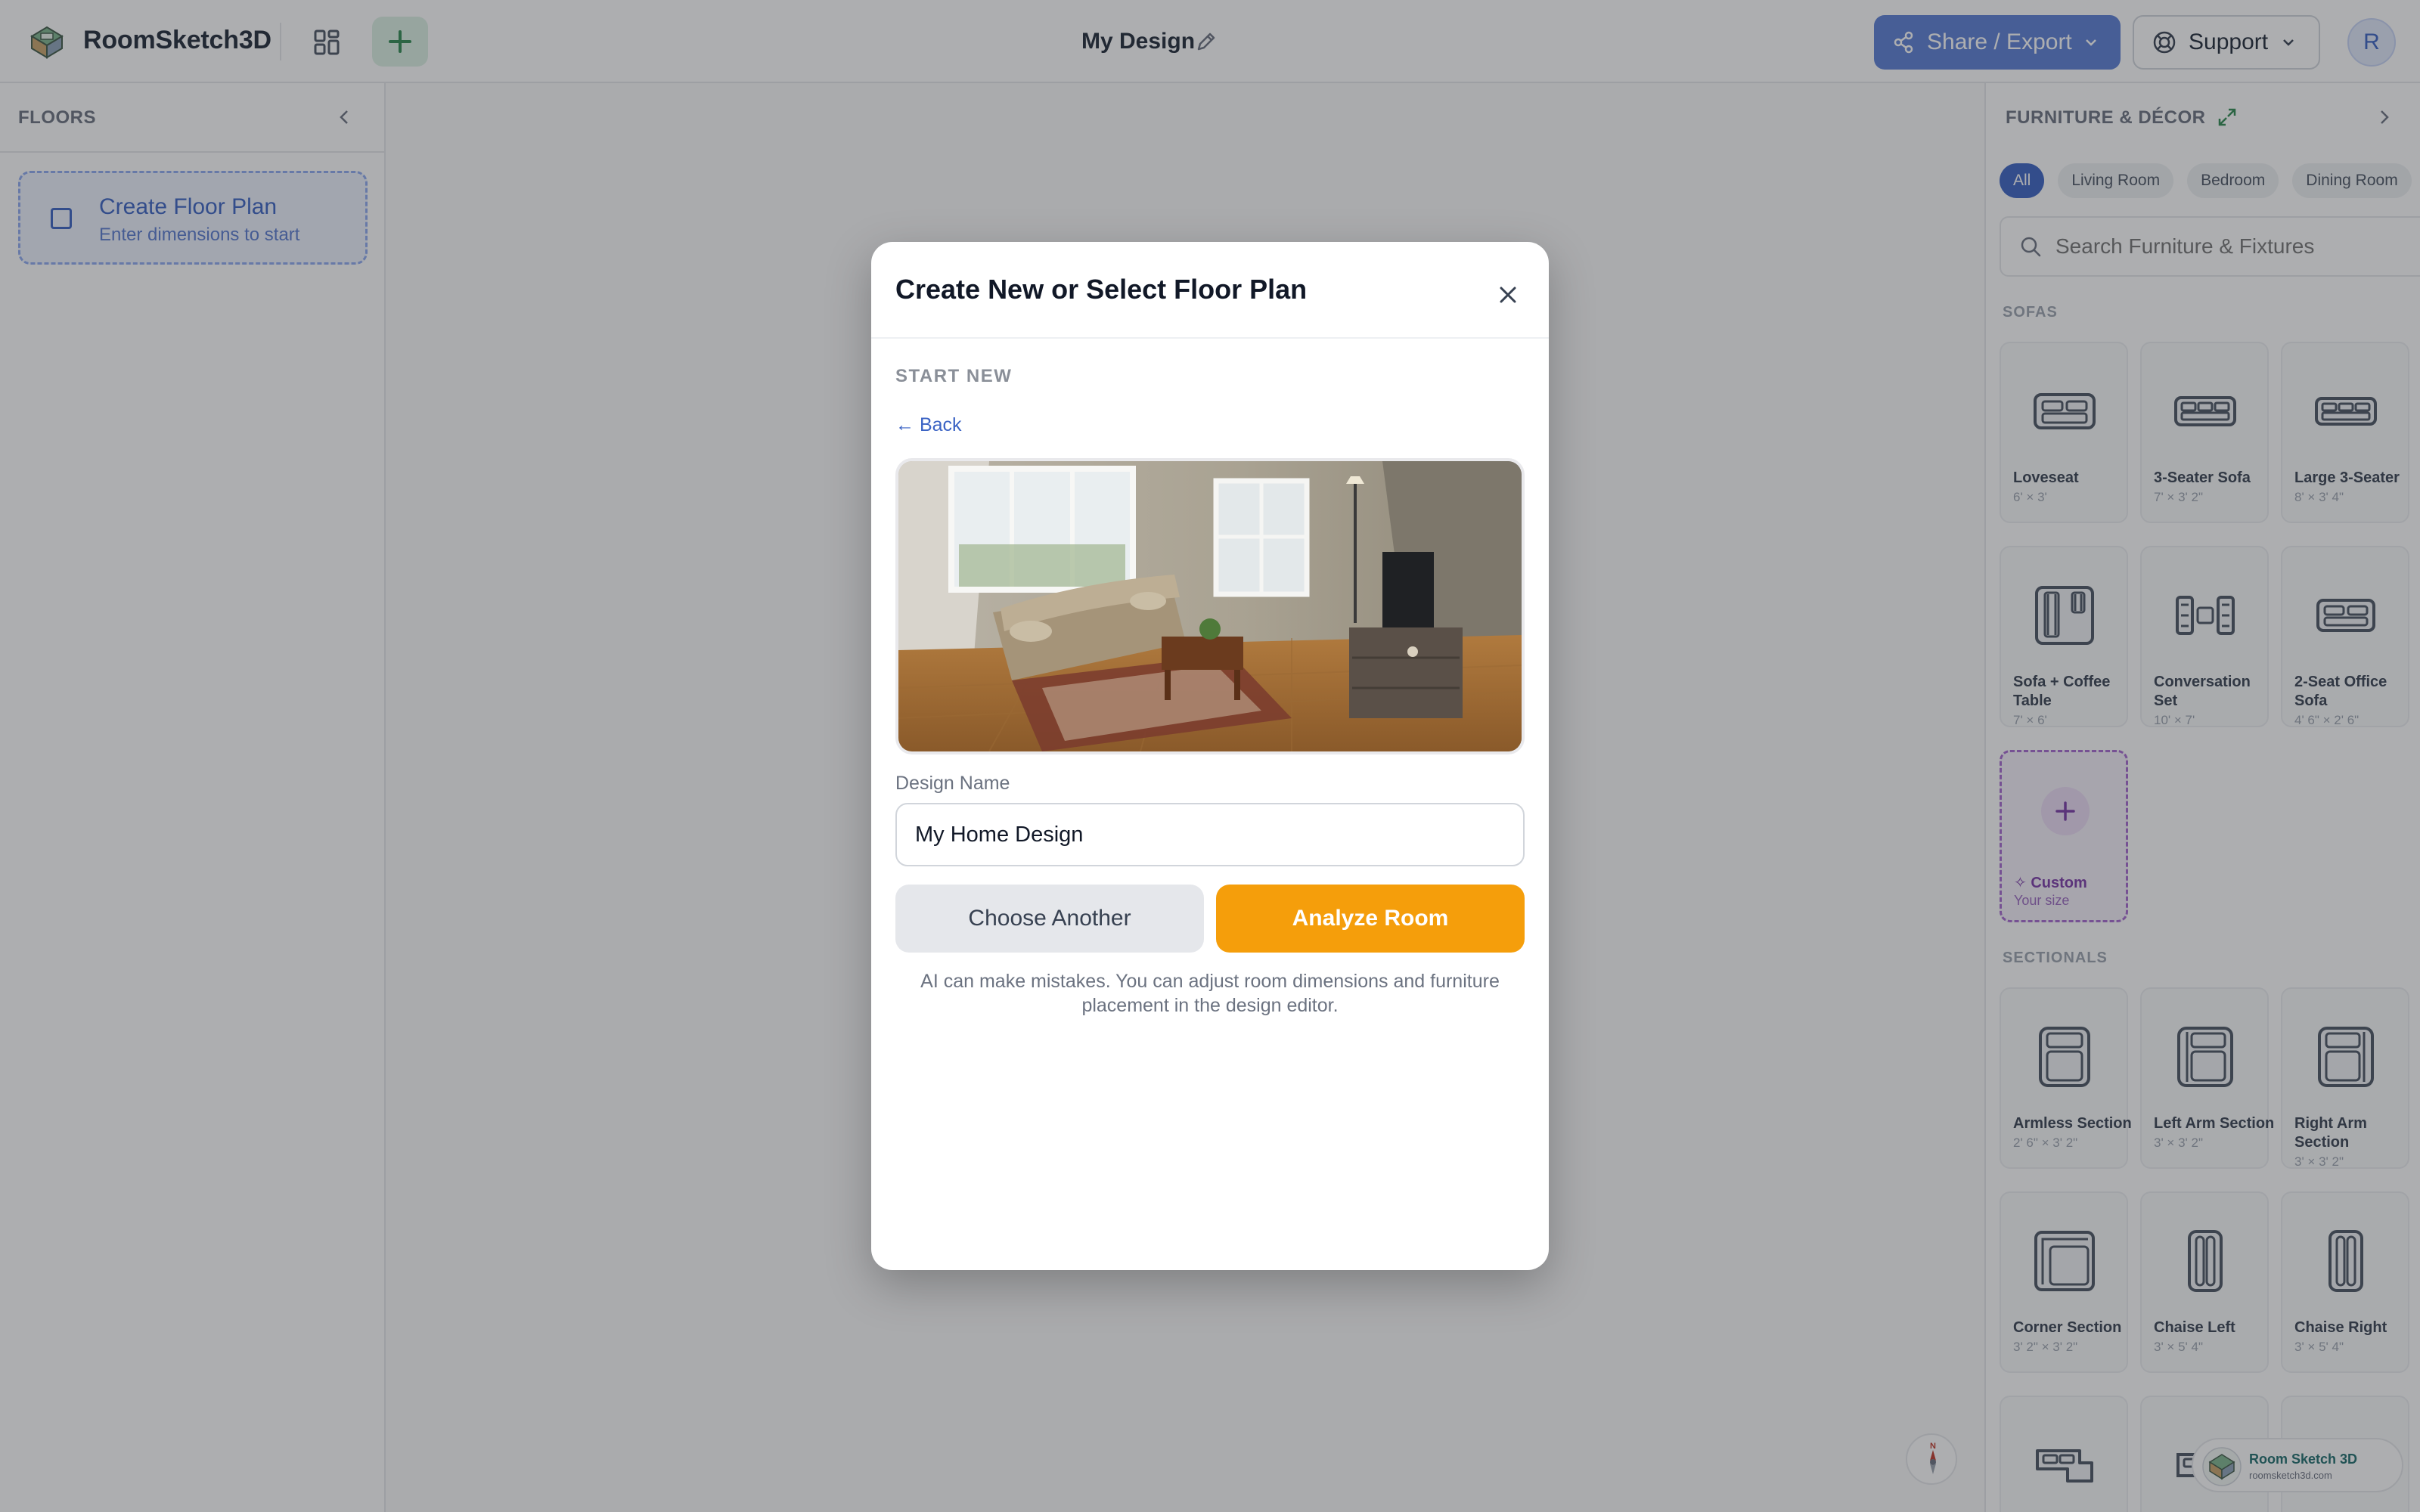  What do you see at coordinates (1049, 919) in the screenshot?
I see `choose-another-button: Choose Another` at bounding box center [1049, 919].